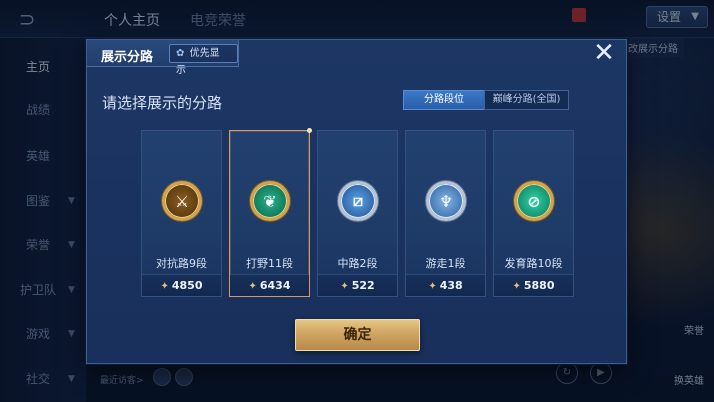 Image resolution: width=714 pixels, height=402 pixels. I want to click on score-value: 522, so click(363, 285).